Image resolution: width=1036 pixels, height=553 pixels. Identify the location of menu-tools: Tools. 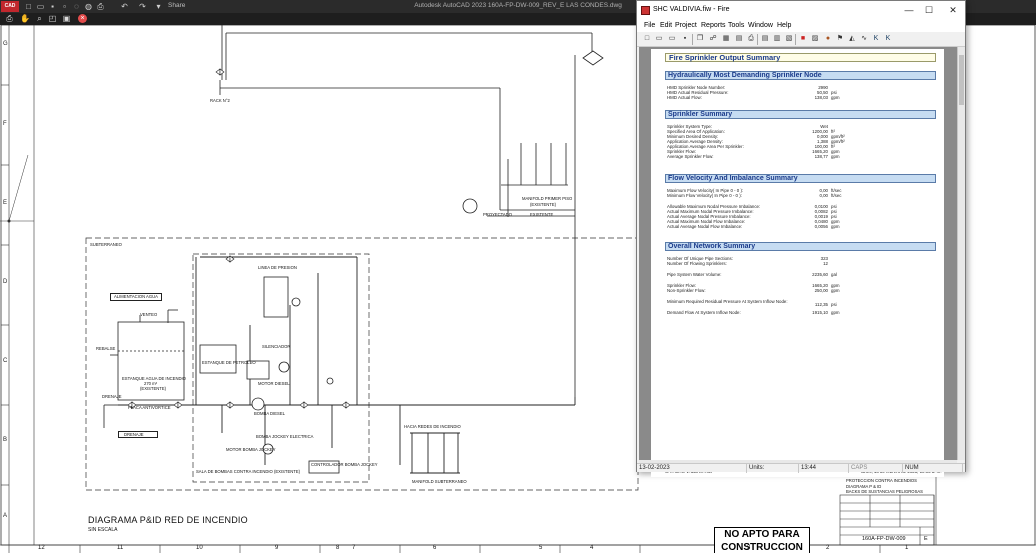
(736, 25).